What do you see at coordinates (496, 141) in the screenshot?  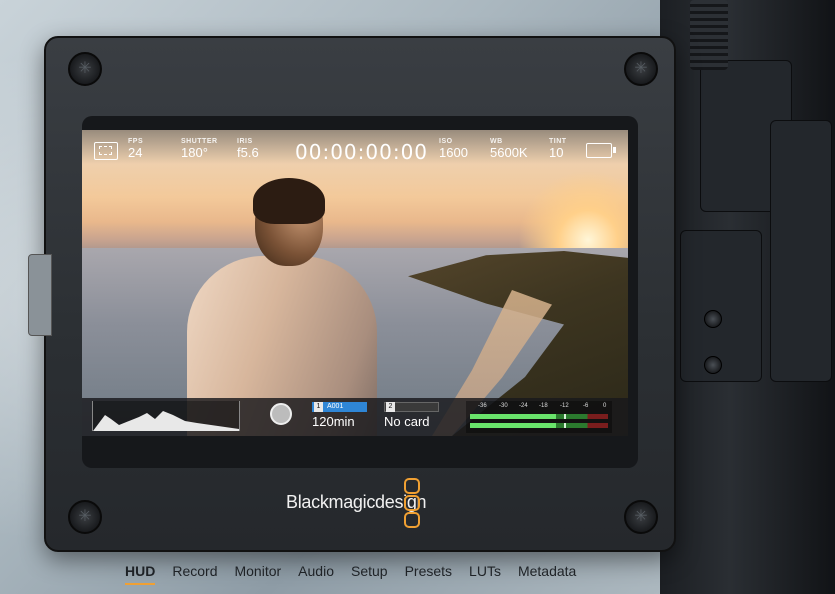 I see `wb-label: WB` at bounding box center [496, 141].